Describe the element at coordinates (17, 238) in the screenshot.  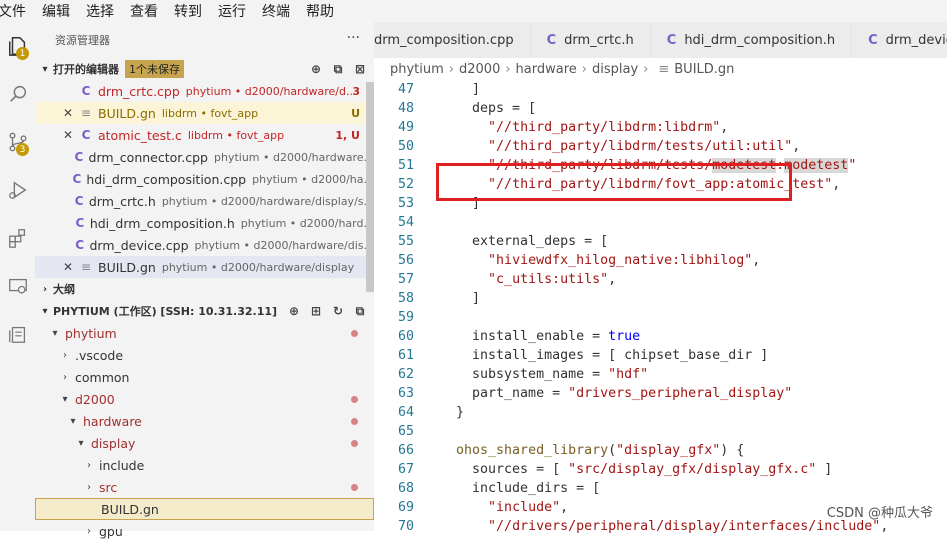
I see `extensions-icon` at that location.